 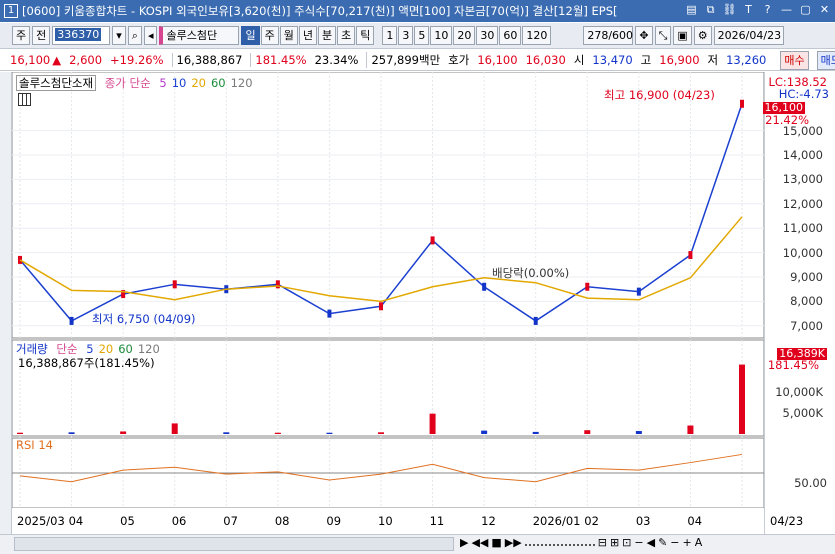 What do you see at coordinates (150, 35) in the screenshot?
I see `speaker-icon: ◂` at bounding box center [150, 35].